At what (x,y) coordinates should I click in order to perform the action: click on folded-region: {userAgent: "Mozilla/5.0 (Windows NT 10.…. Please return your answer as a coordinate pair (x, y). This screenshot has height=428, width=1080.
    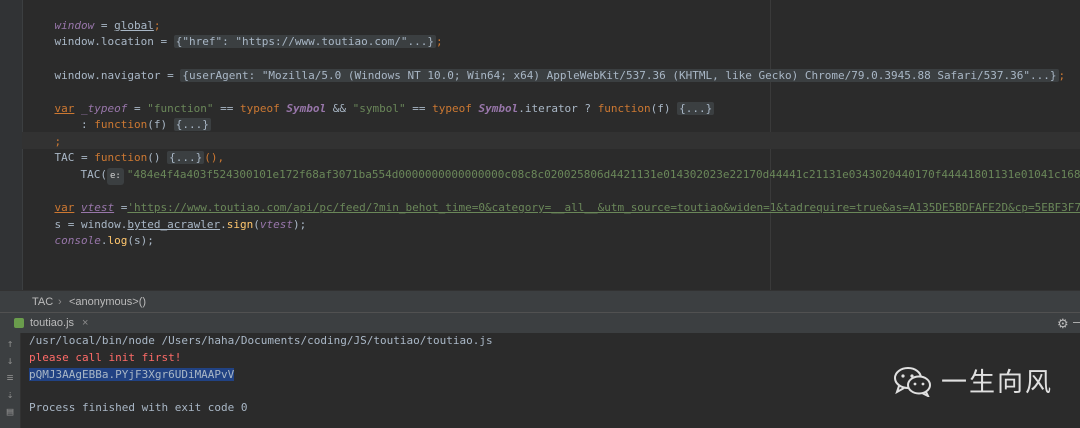
    Looking at the image, I should click on (619, 75).